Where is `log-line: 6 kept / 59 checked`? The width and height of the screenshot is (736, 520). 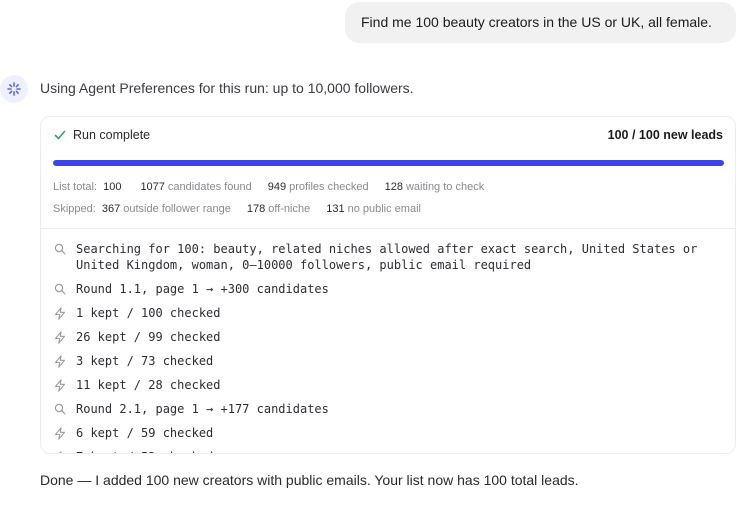 log-line: 6 kept / 59 checked is located at coordinates (388, 433).